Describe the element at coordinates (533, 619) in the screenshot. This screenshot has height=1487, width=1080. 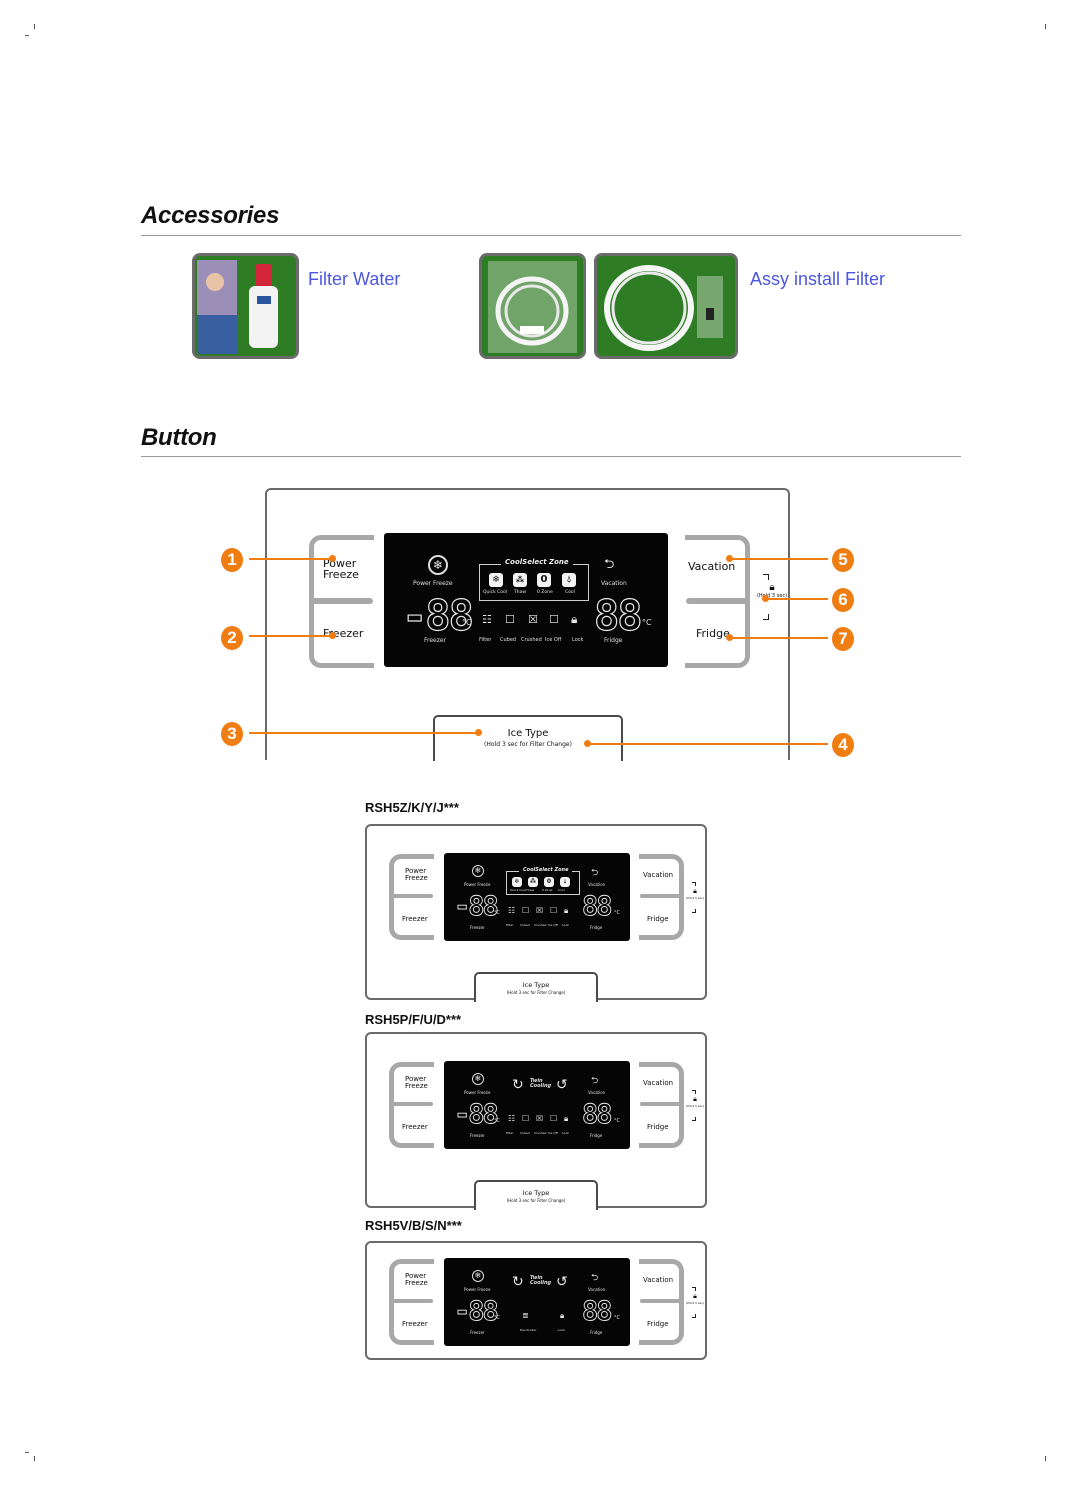
I see `crushed-ice-icon: ☒` at that location.